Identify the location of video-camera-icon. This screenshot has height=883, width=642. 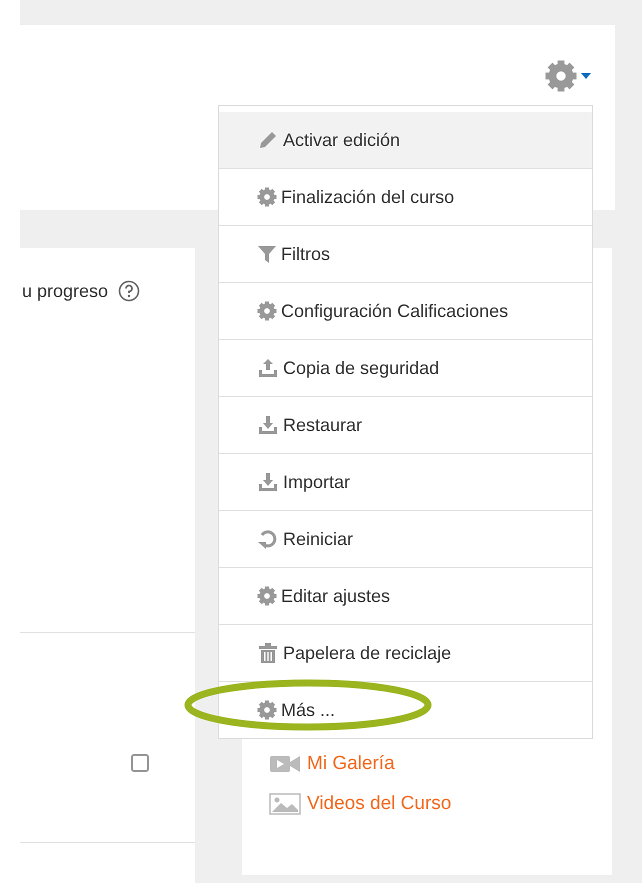
(285, 764).